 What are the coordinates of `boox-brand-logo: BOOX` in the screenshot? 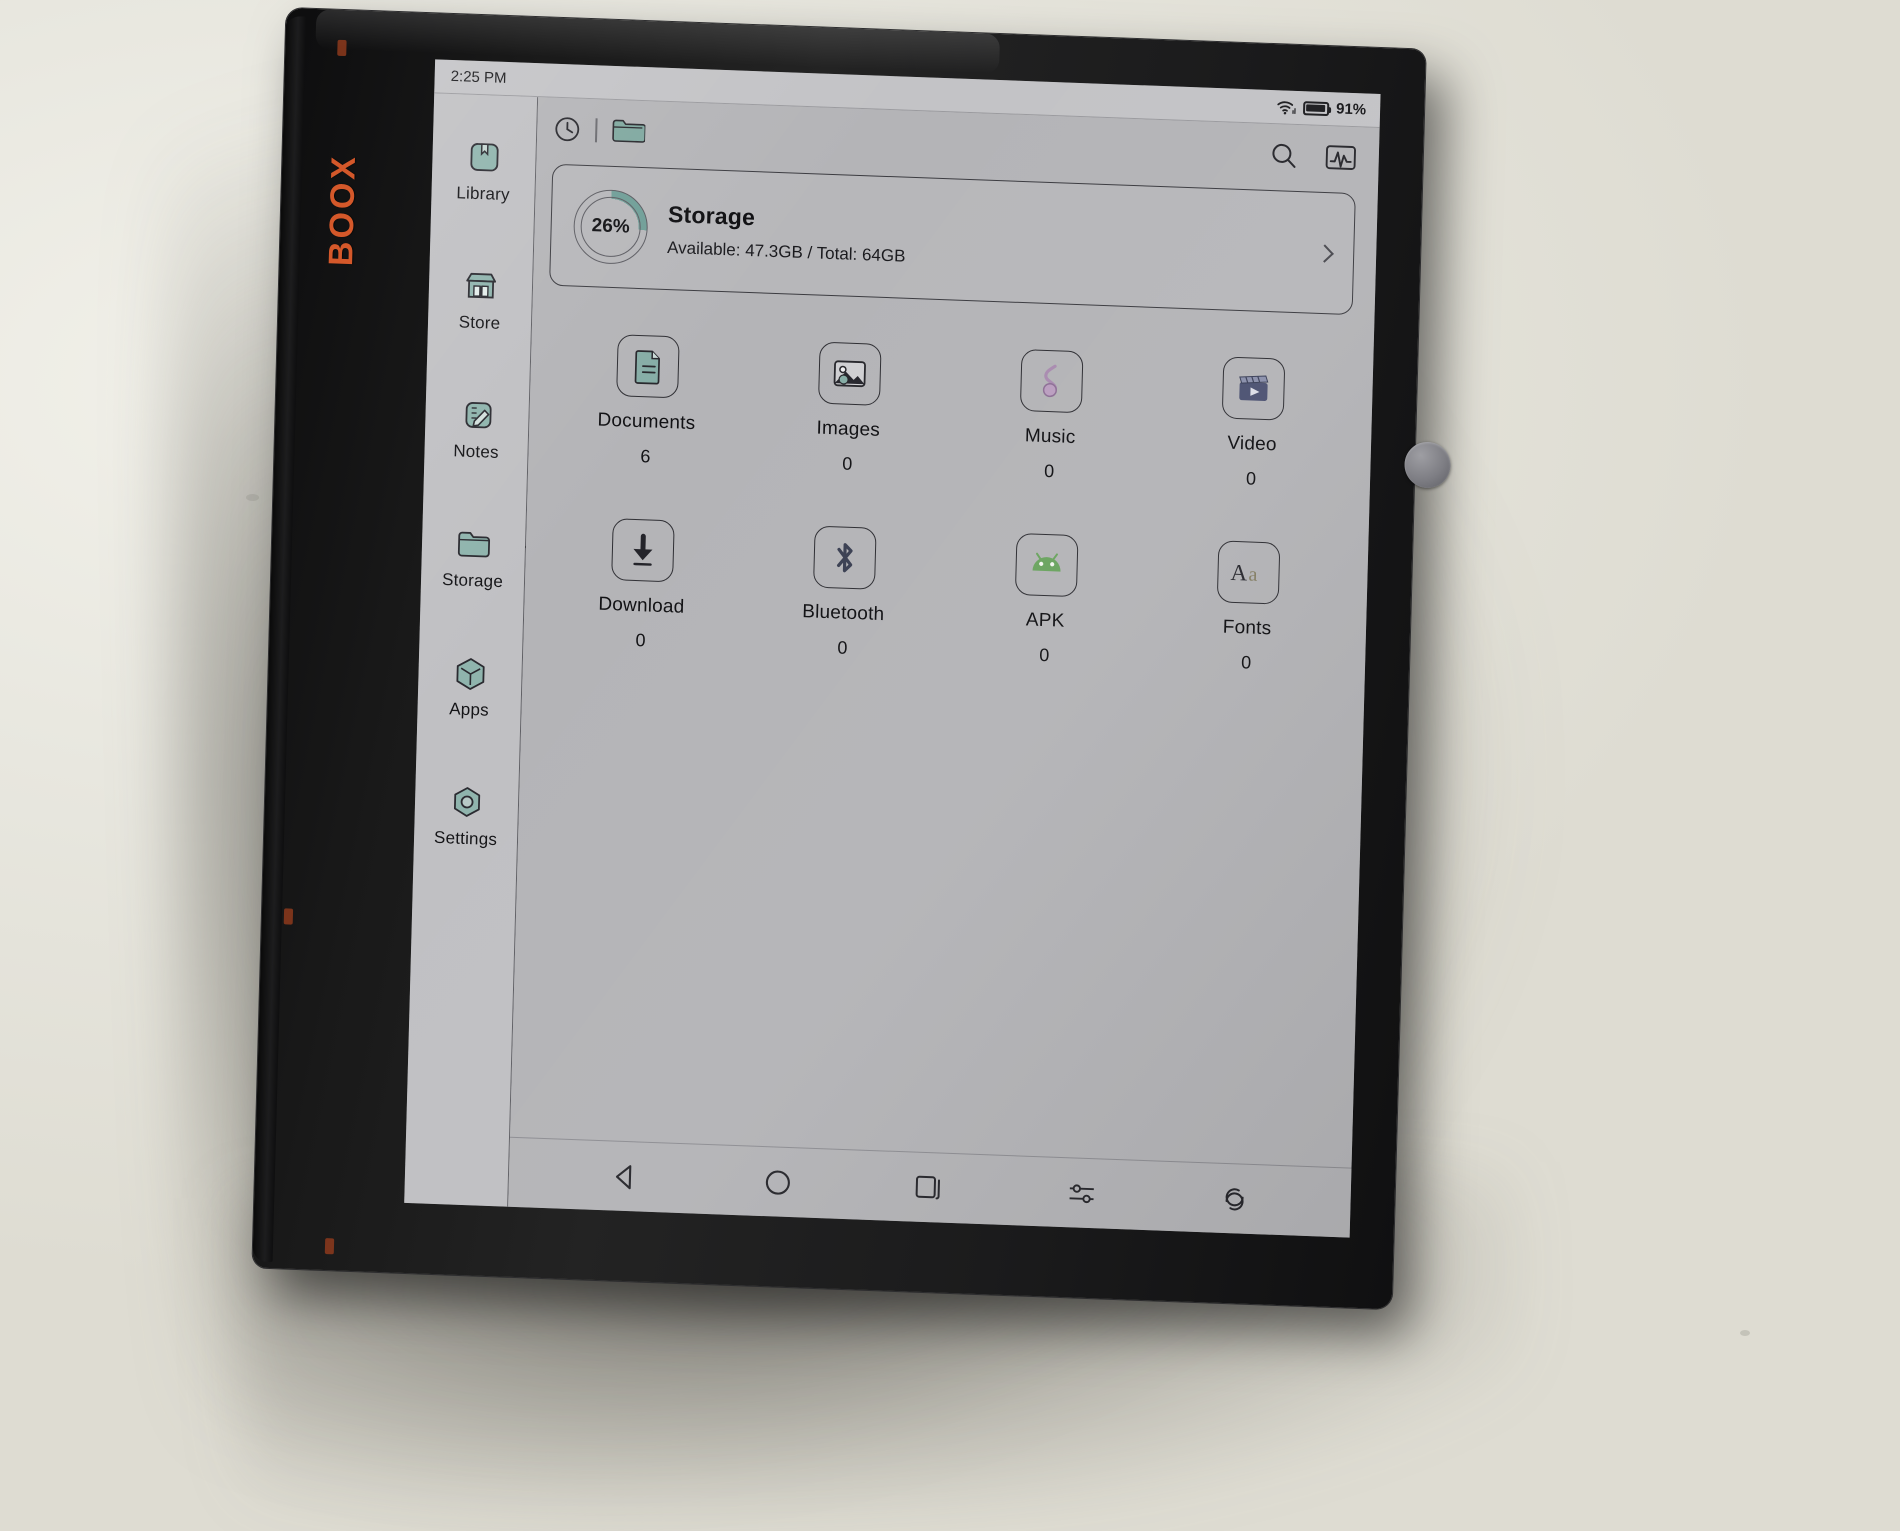 It's located at (343, 210).